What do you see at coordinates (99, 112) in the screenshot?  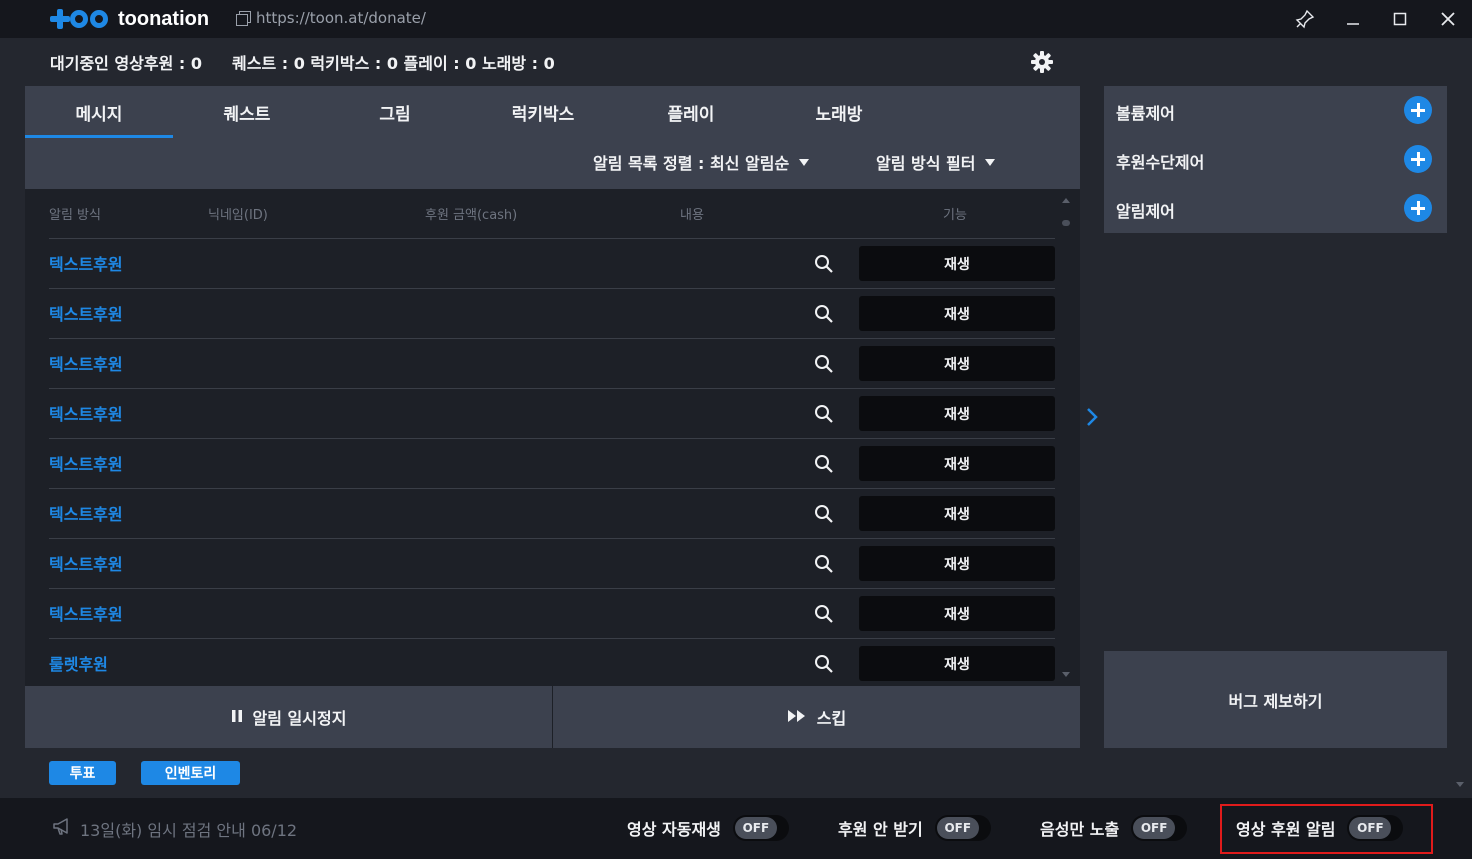 I see `tab-message: 메시지` at bounding box center [99, 112].